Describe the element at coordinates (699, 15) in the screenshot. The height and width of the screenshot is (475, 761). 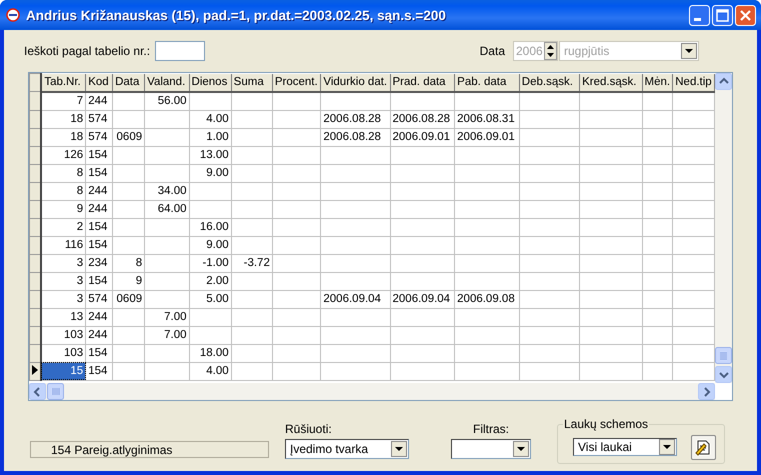
I see `minimize-button` at that location.